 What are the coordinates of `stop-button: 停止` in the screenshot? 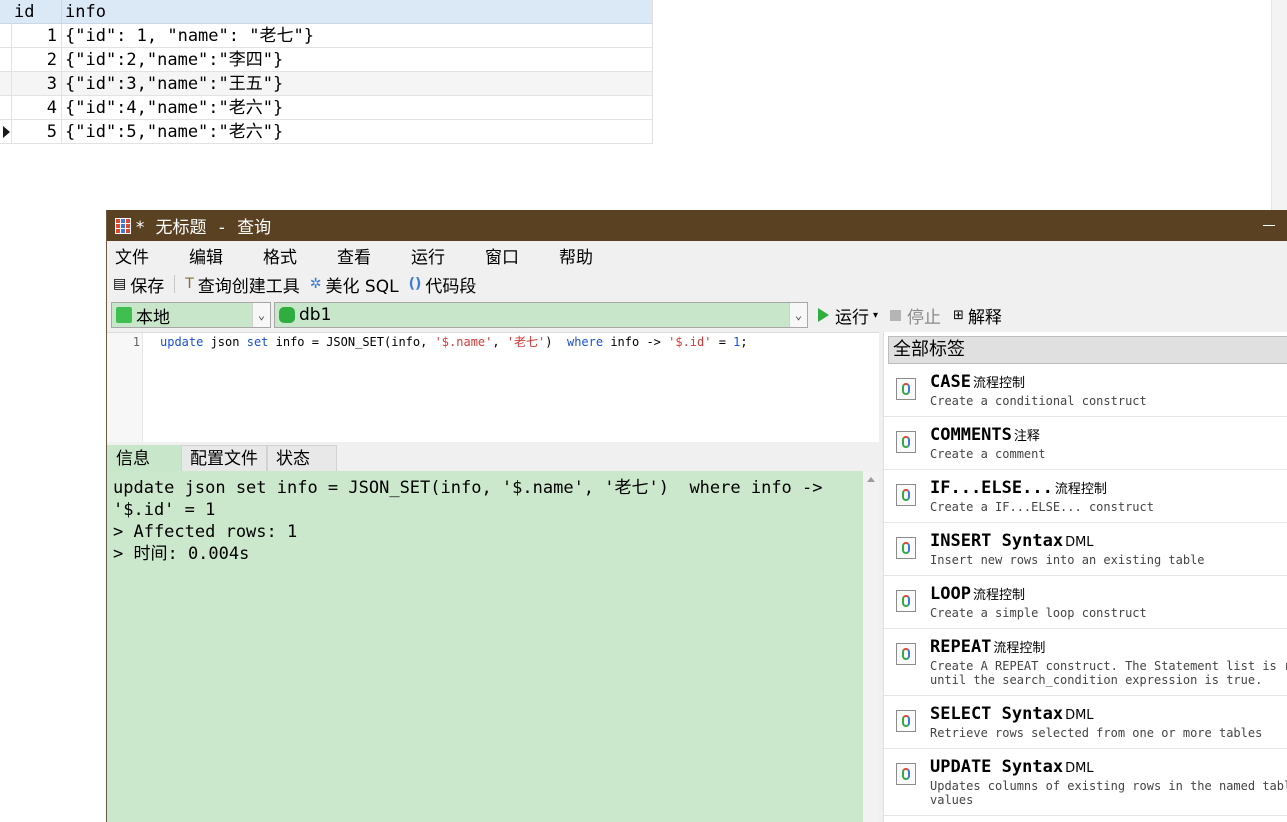 It's located at (915, 315).